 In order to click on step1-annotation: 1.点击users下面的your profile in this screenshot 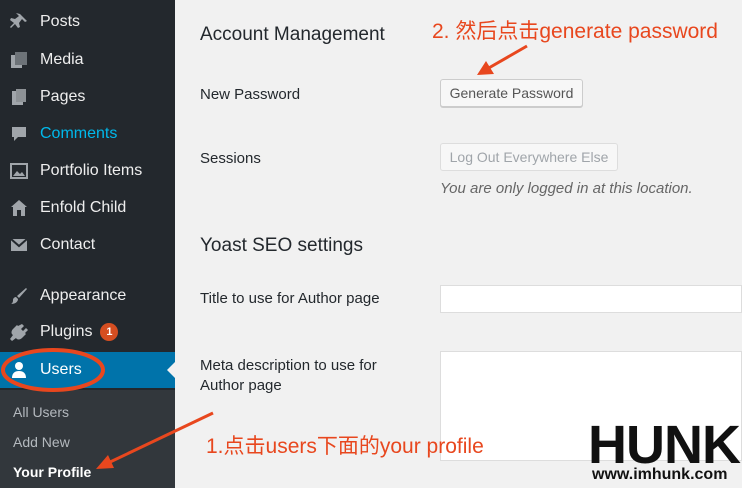, I will do `click(345, 446)`.